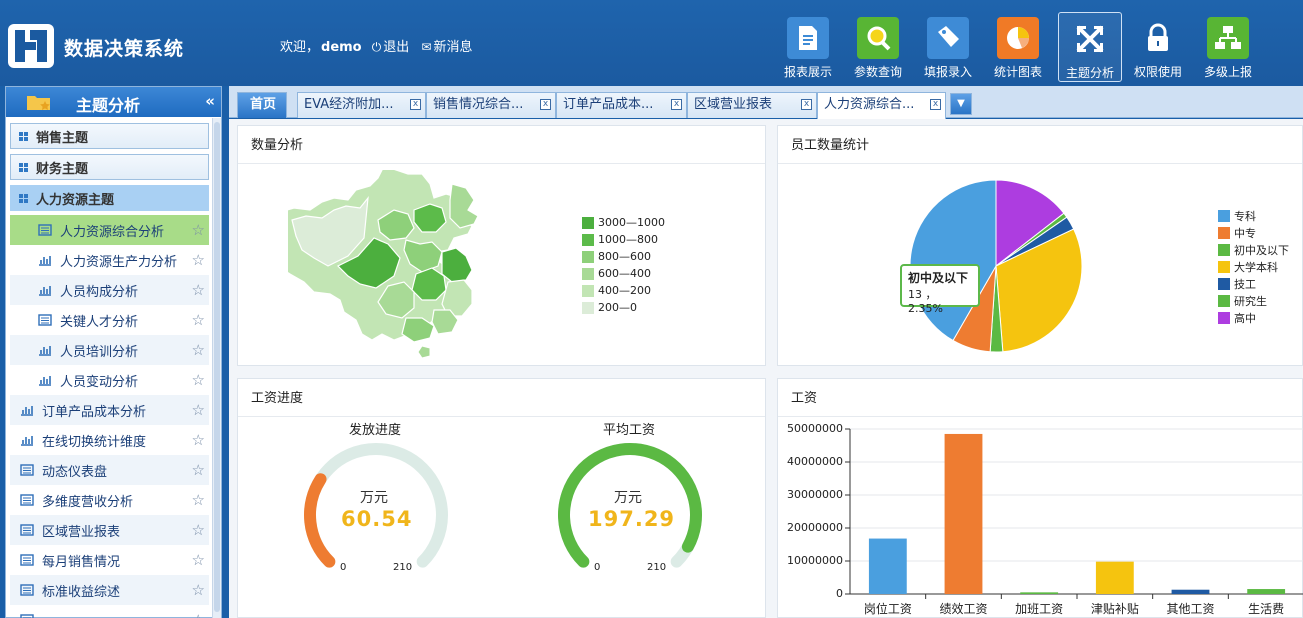  What do you see at coordinates (1040, 518) in the screenshot?
I see `salary-bar-chart` at bounding box center [1040, 518].